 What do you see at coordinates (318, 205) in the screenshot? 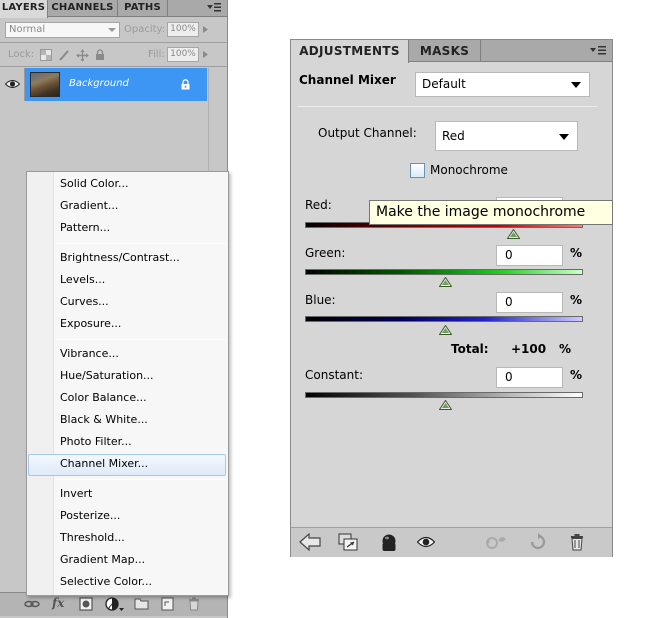
I see `red-label: Red:` at bounding box center [318, 205].